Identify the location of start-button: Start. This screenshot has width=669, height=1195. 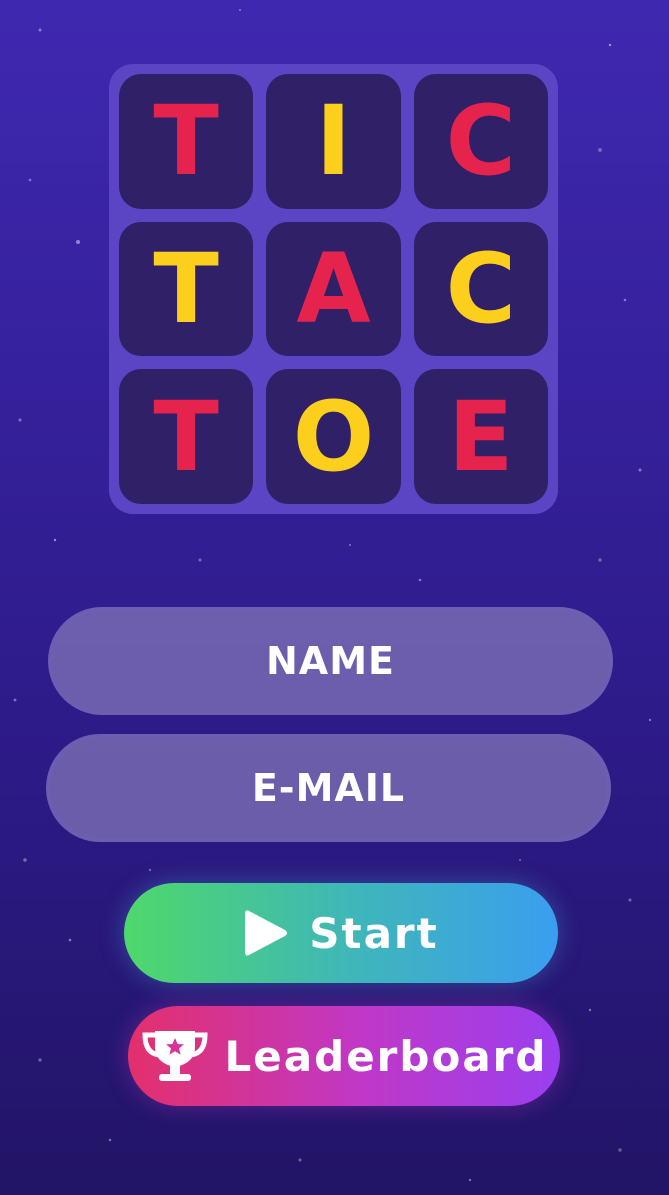
(341, 933).